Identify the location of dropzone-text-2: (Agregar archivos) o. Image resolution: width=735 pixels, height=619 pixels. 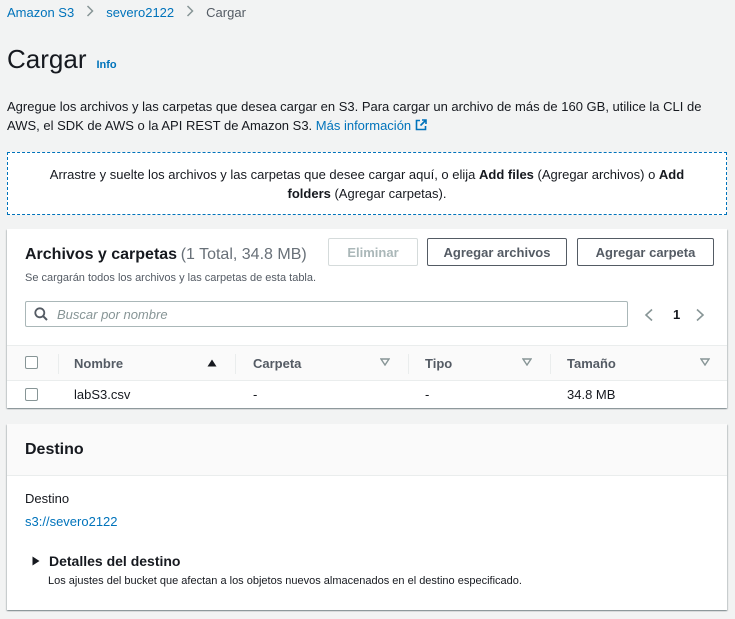
(596, 174).